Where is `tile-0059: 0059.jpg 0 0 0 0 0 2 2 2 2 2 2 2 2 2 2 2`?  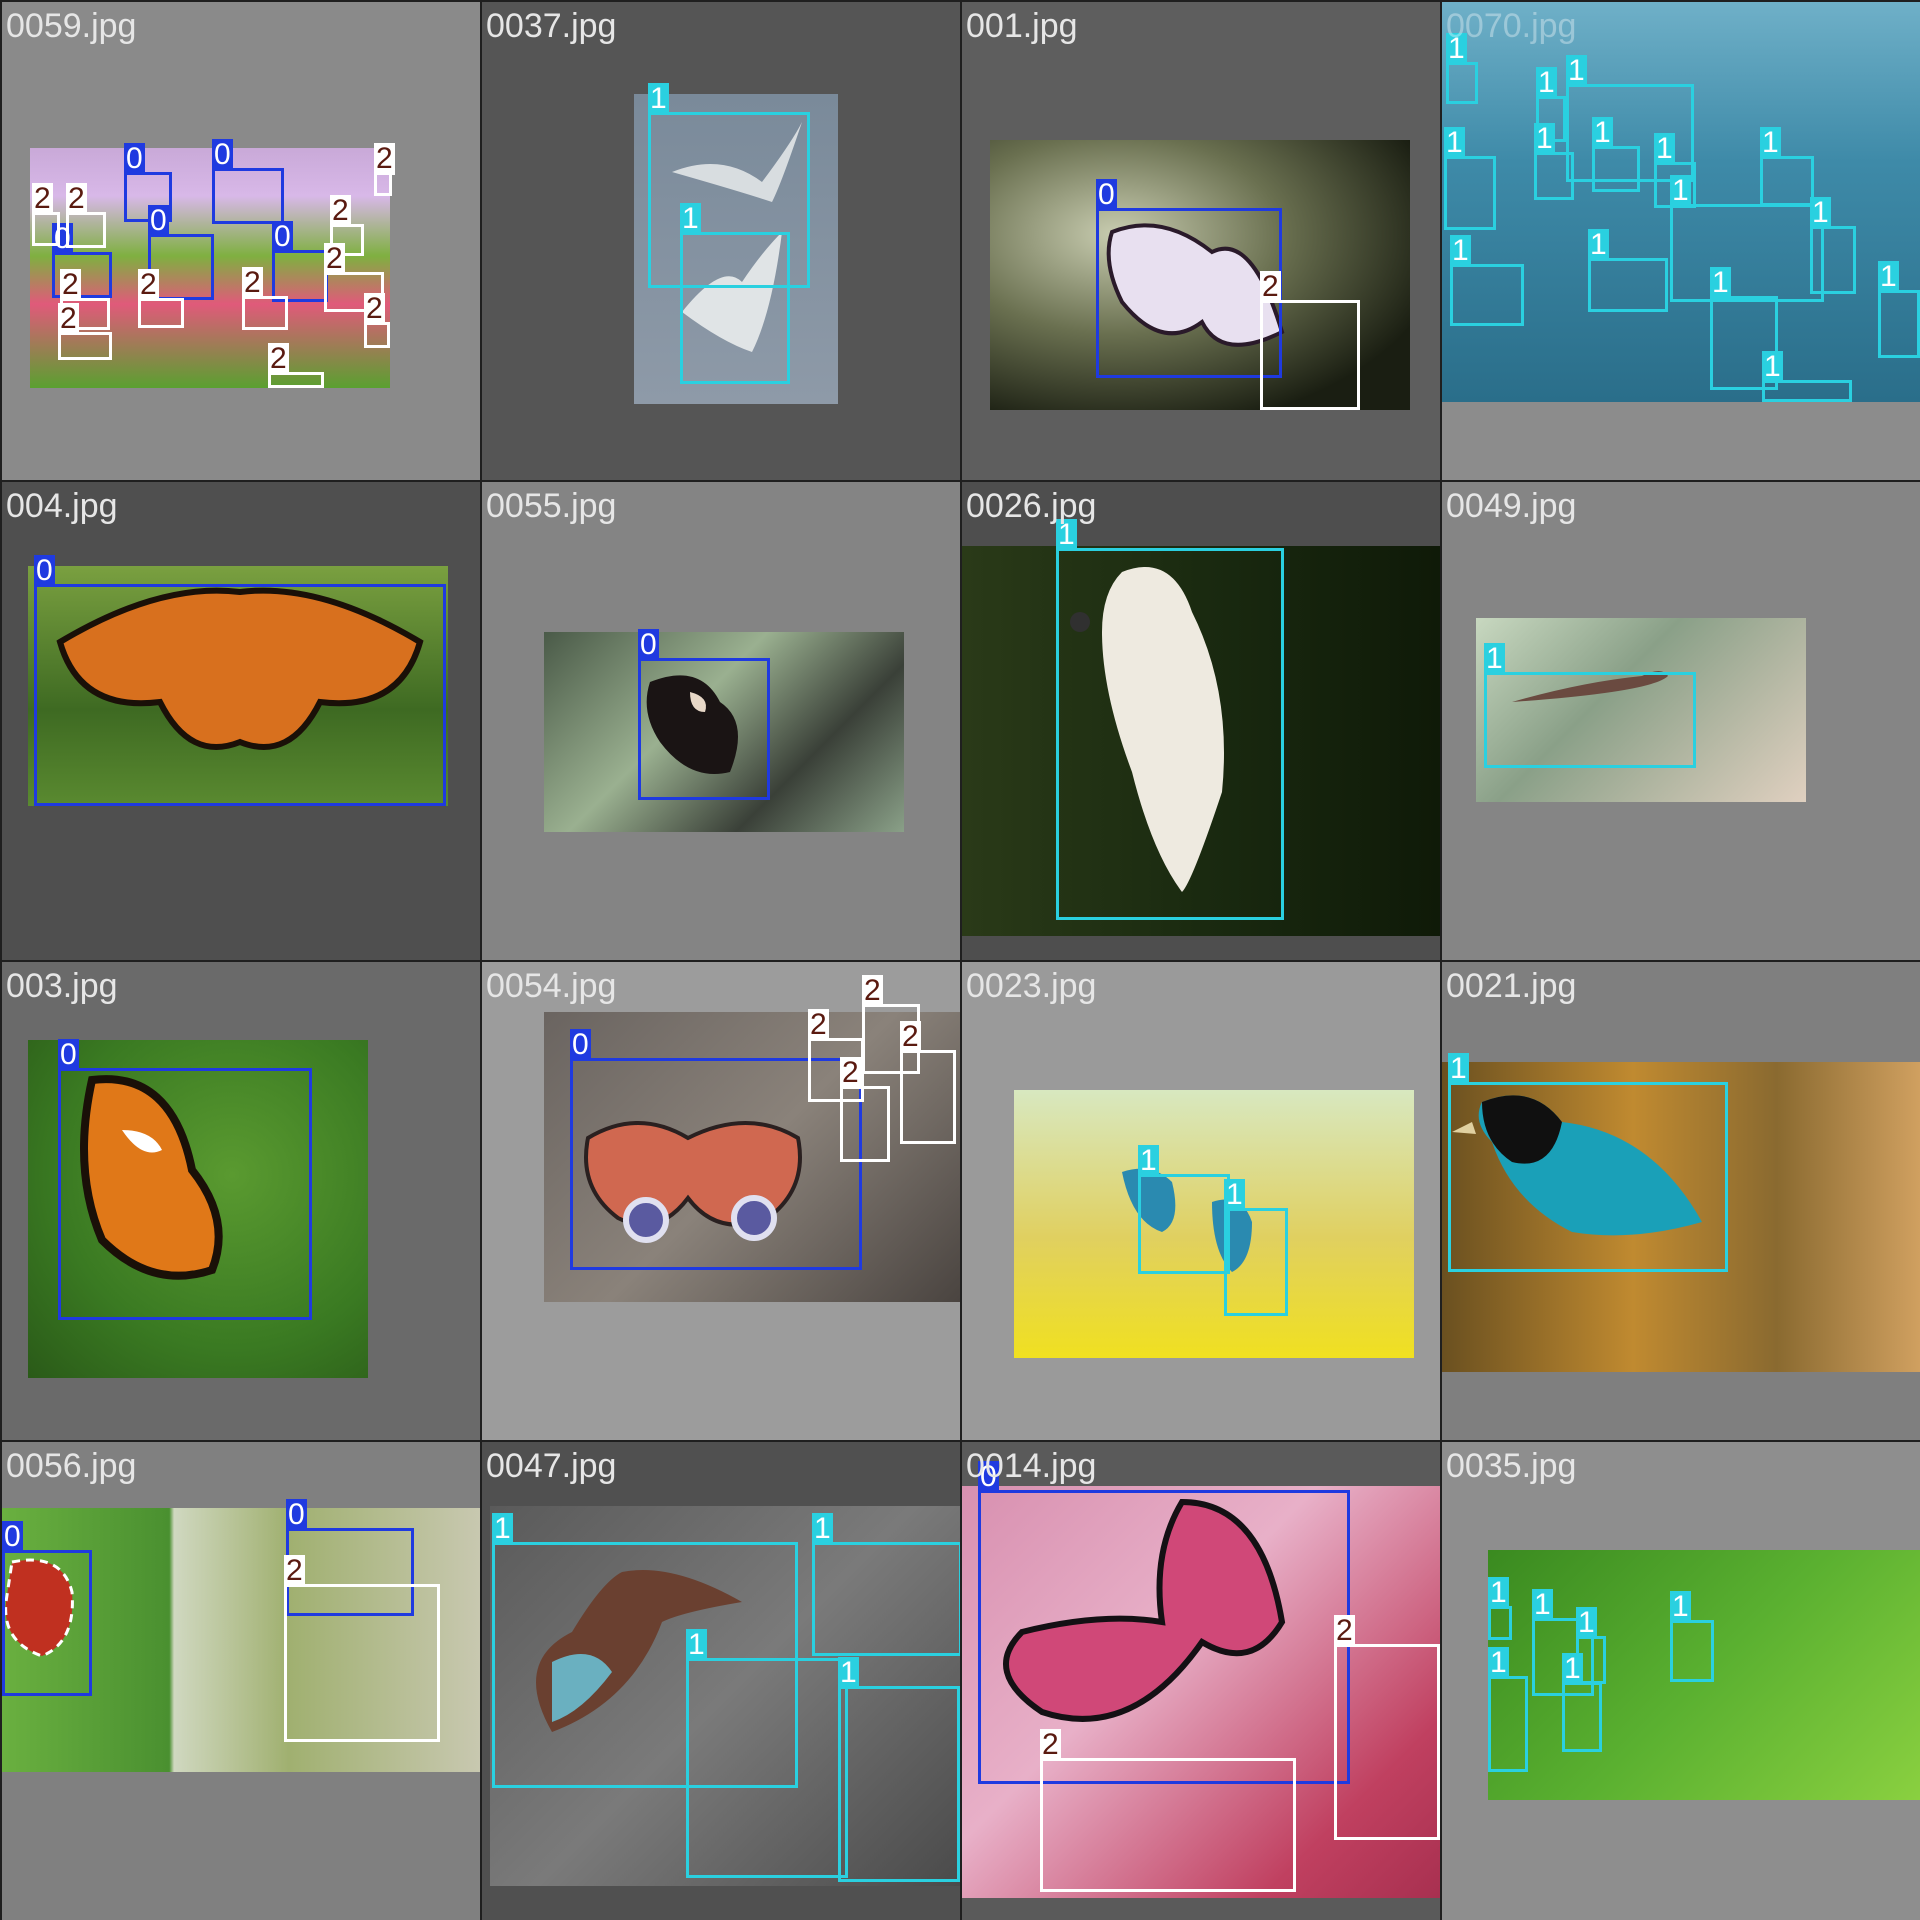
tile-0059: 0059.jpg 0 0 0 0 0 2 2 2 2 2 2 2 2 2 2 2 is located at coordinates (241, 241).